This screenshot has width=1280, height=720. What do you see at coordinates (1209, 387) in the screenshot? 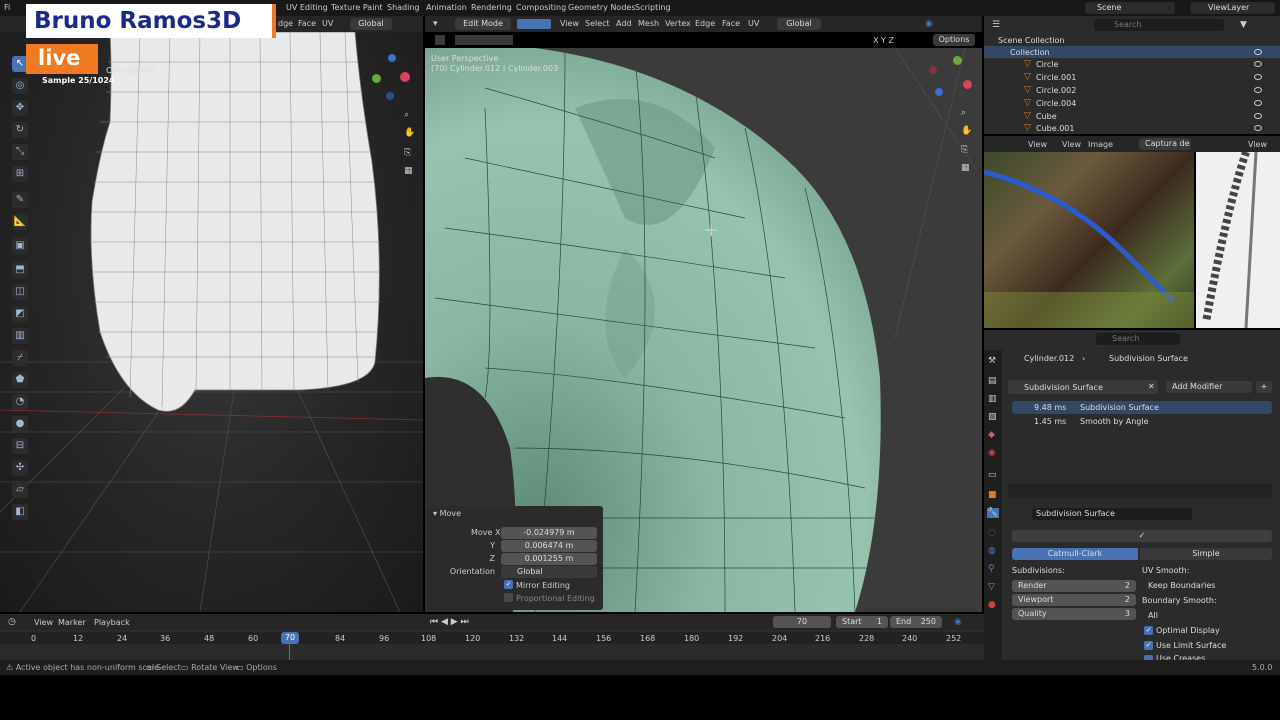
I see `add-modifier-button: Add Modifier` at bounding box center [1209, 387].